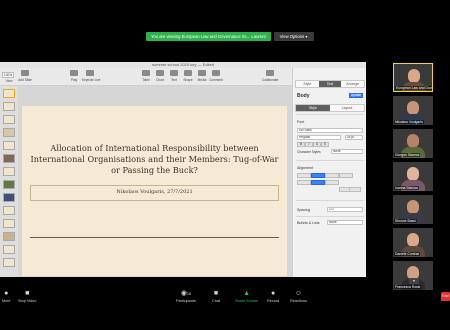 This screenshot has width=450, height=330. I want to click on table-icon, so click(146, 73).